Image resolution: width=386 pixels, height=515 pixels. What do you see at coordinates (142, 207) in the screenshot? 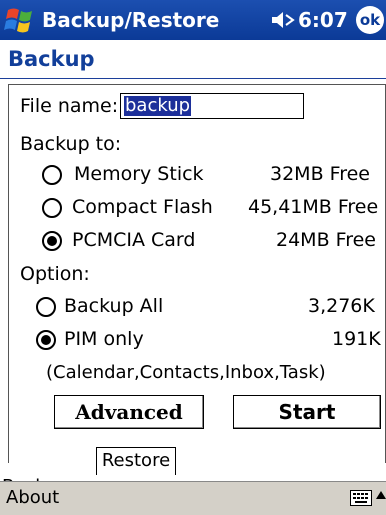
I see `compact-flash-label: Compact Flash` at bounding box center [142, 207].